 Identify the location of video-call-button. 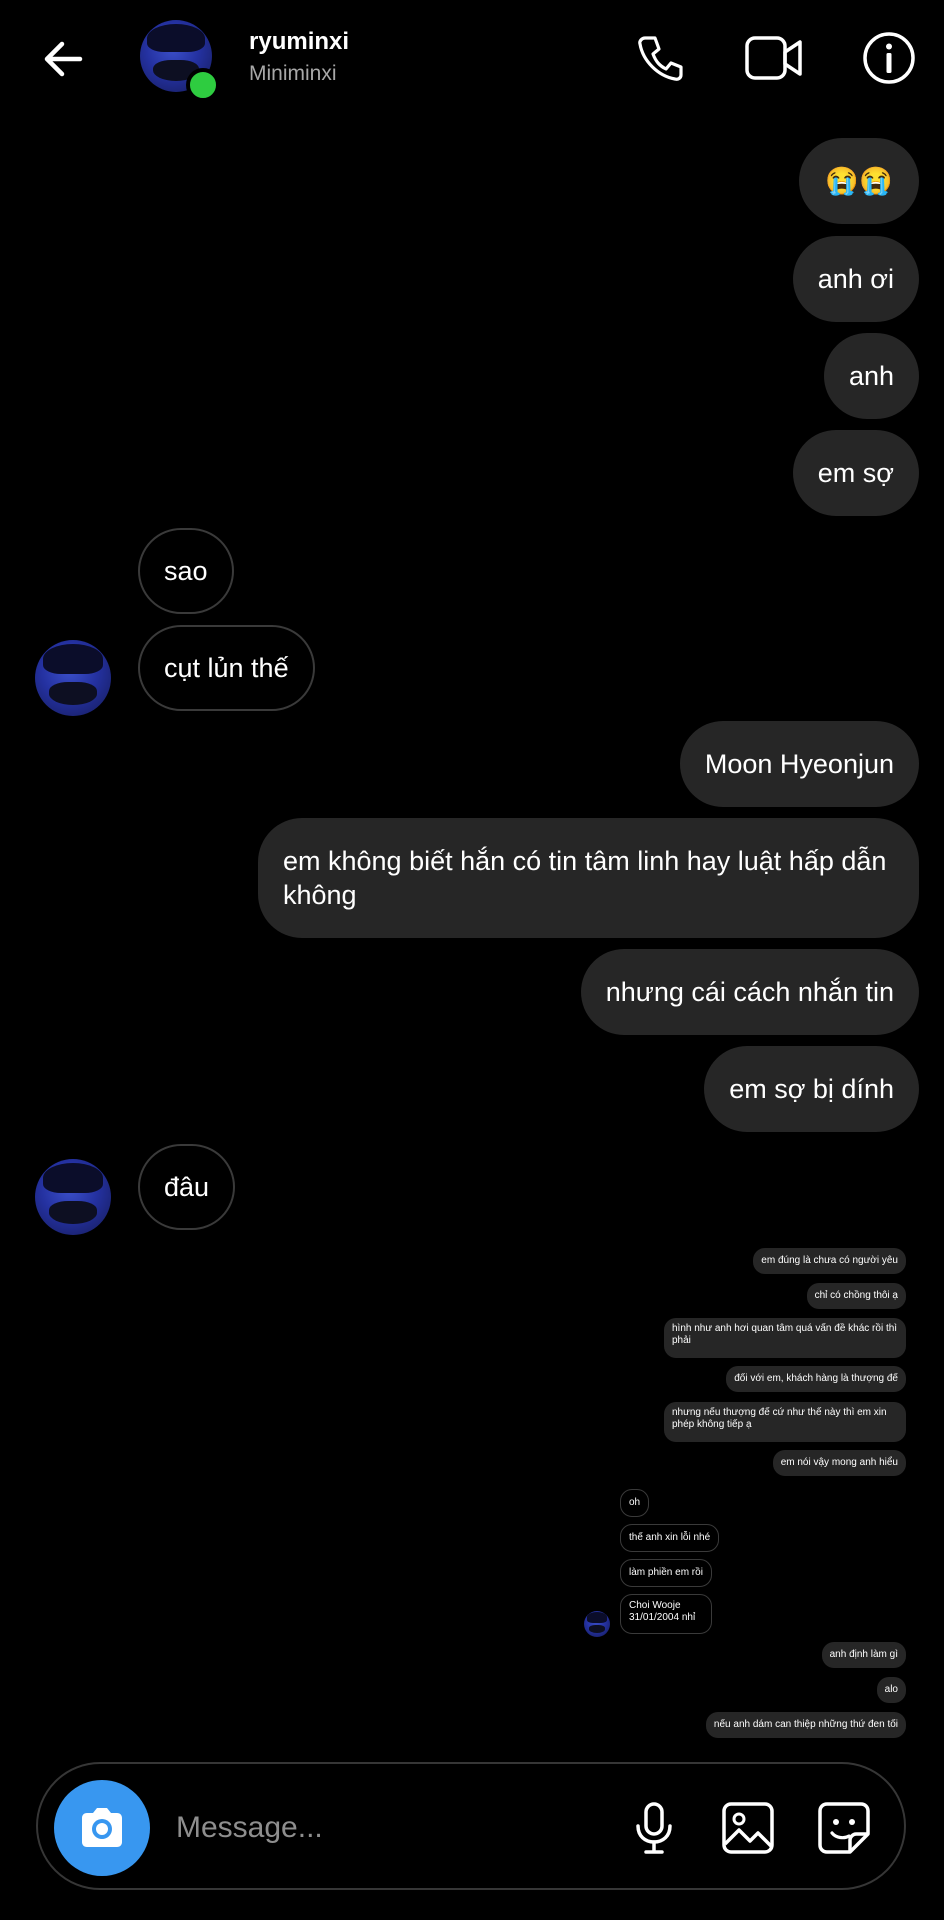
(774, 58).